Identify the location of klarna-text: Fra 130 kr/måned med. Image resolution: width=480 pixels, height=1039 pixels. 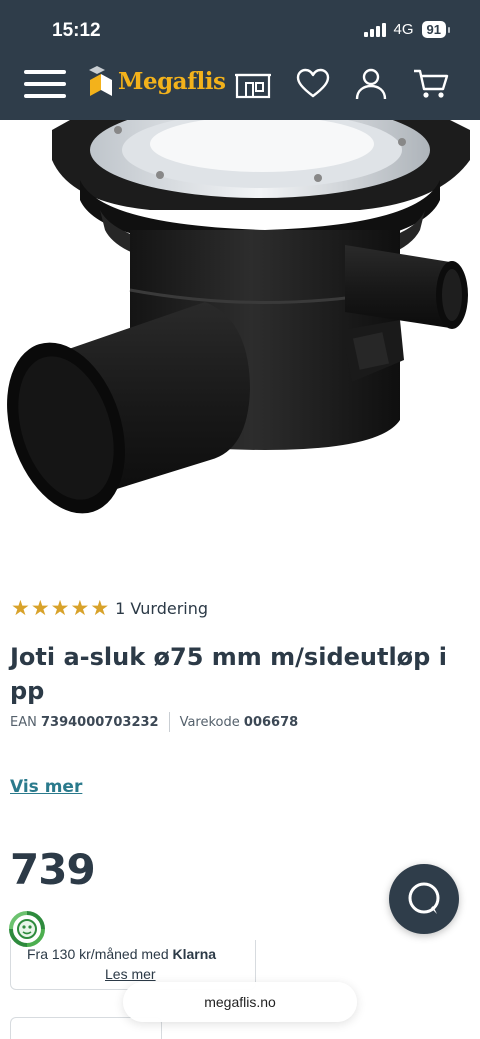
(98, 954).